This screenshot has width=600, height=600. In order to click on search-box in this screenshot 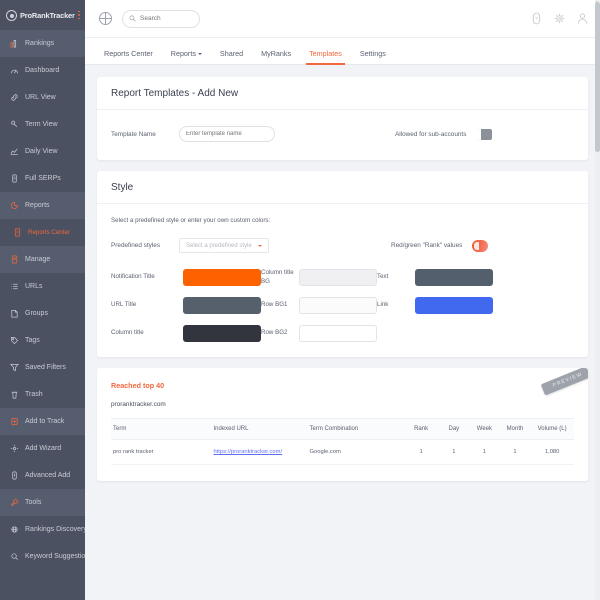, I will do `click(161, 18)`.